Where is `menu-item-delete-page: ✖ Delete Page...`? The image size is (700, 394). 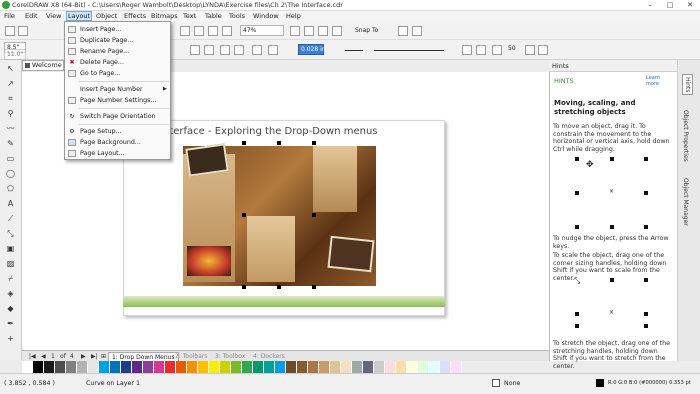 menu-item-delete-page: ✖ Delete Page... is located at coordinates (118, 62).